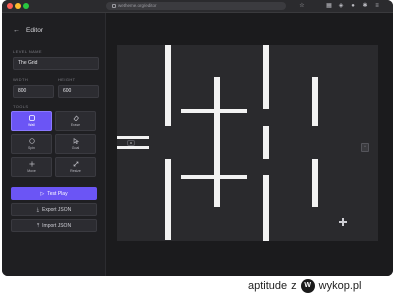  Describe the element at coordinates (34, 30) in the screenshot. I see `sidebar-title: Editor` at that location.